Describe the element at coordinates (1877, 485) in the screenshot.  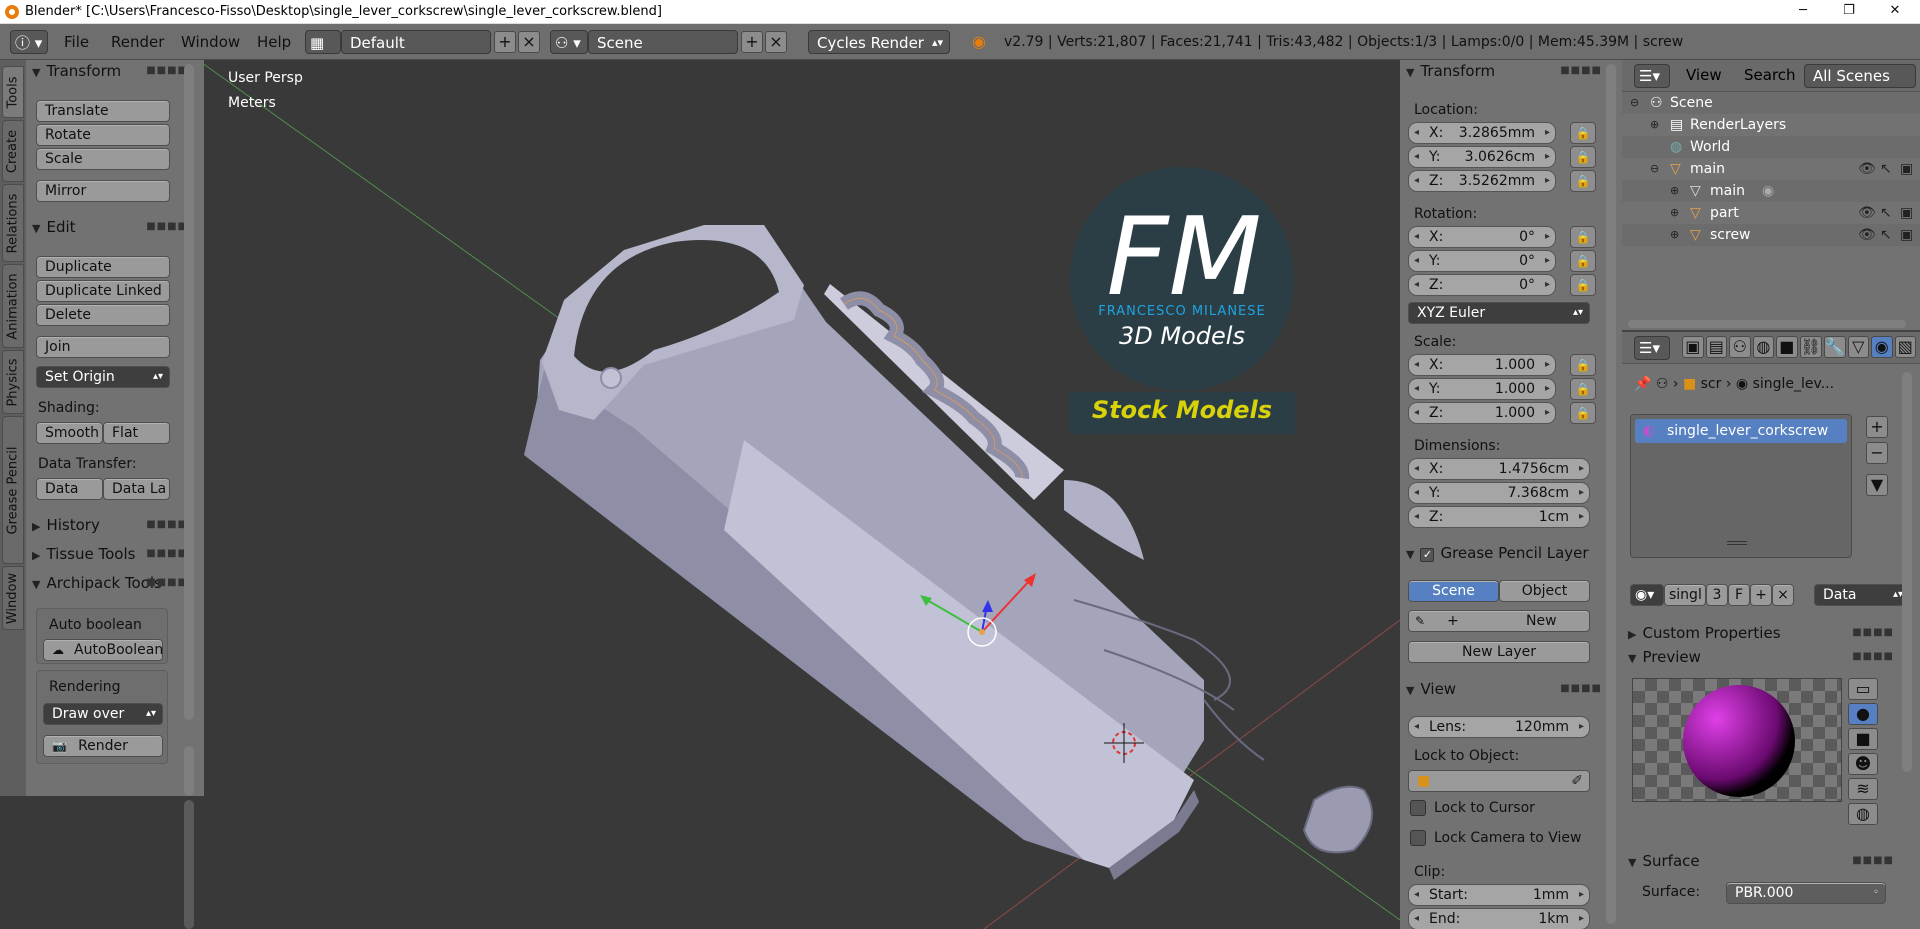
I see `slot-specials-button: ▼` at that location.